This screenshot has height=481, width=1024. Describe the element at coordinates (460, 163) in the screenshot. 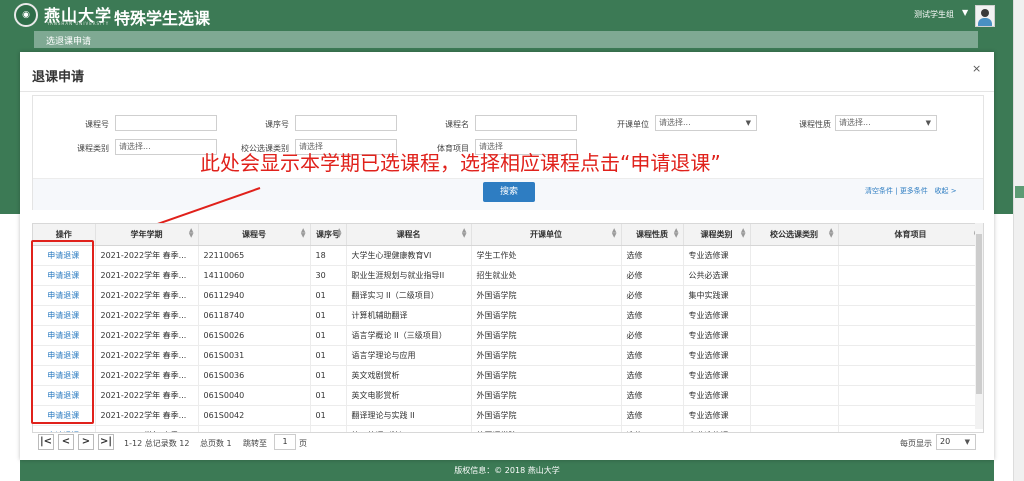

I see `instruction-annotation: 此处会显示本学期已选课程，选择相应课程点击“申请退课”` at that location.